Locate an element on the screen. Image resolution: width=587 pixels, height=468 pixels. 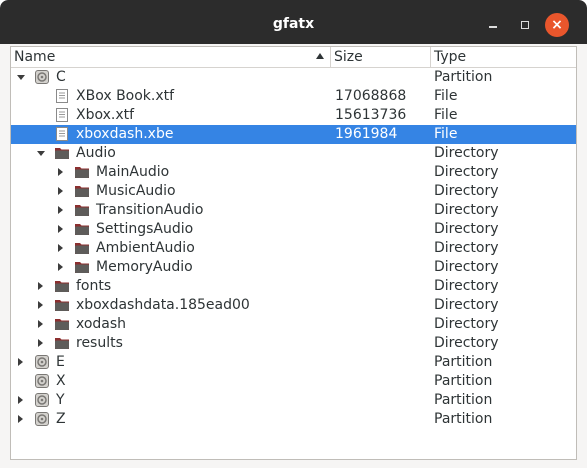
column-header-size-label: Size is located at coordinates (348, 57).